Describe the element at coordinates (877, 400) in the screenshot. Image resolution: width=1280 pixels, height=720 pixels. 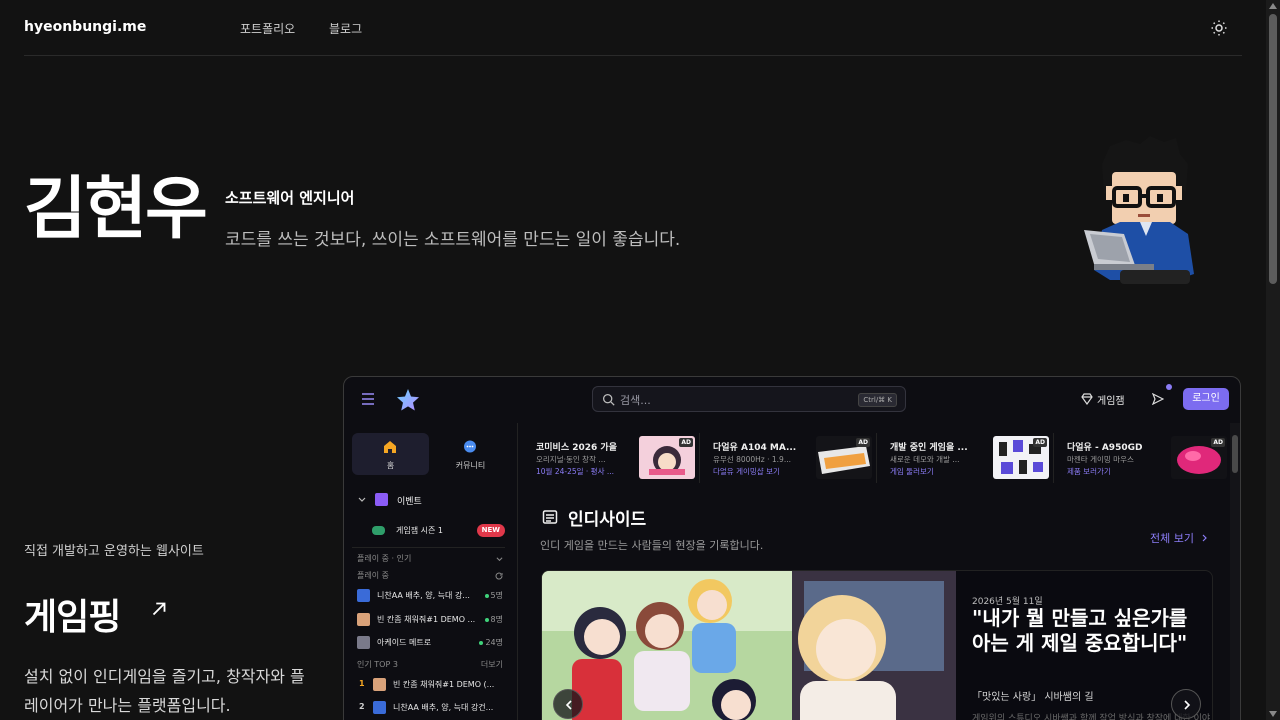
I see `search-shortcut-hint: Ctrl/⌘ K` at that location.